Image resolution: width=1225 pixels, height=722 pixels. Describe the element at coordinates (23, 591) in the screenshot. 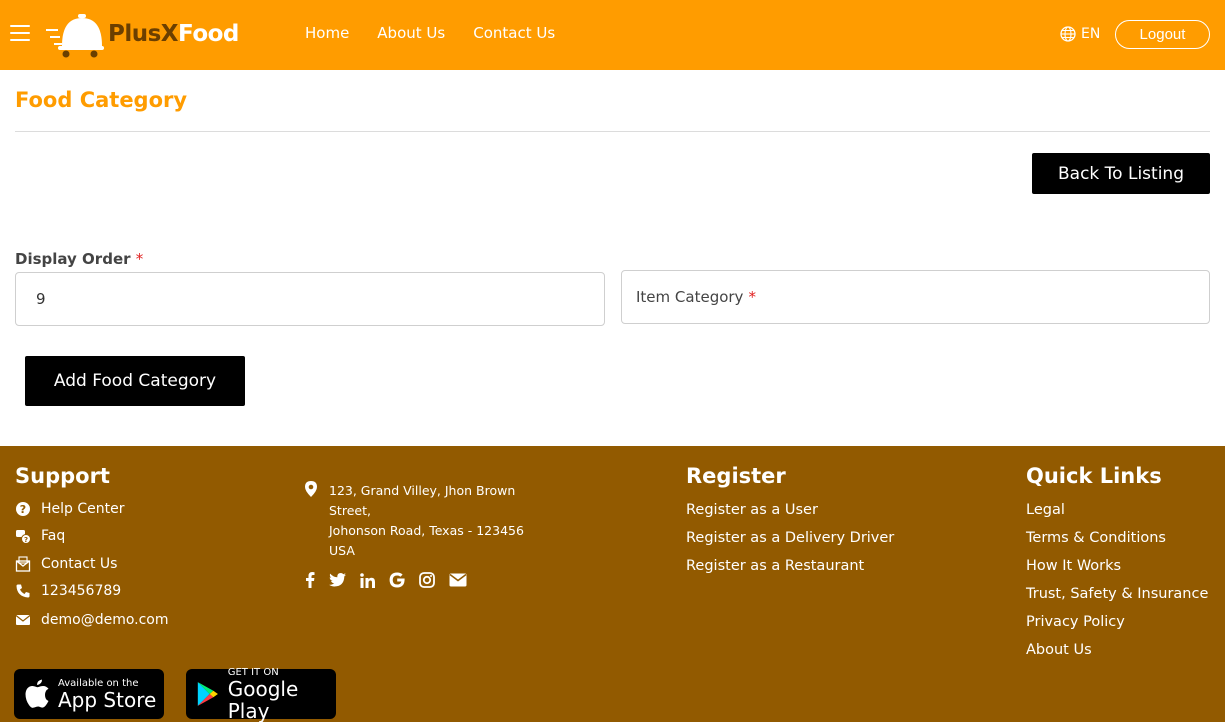

I see `phone-icon` at that location.